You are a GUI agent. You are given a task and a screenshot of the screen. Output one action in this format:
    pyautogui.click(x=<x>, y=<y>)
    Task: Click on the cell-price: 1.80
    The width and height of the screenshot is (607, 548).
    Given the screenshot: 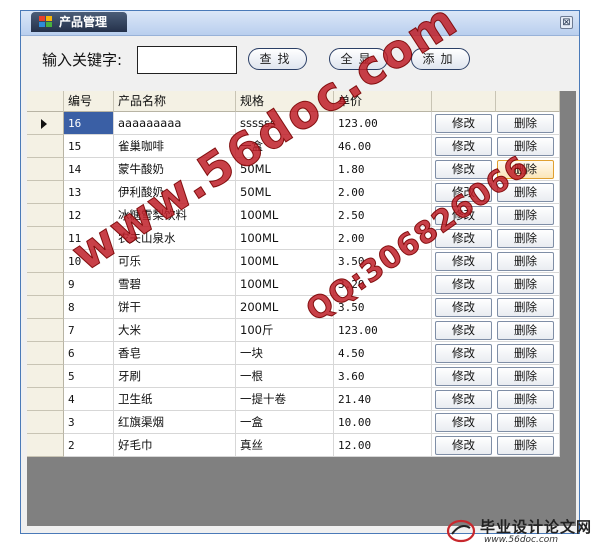 What is the action you would take?
    pyautogui.click(x=383, y=169)
    